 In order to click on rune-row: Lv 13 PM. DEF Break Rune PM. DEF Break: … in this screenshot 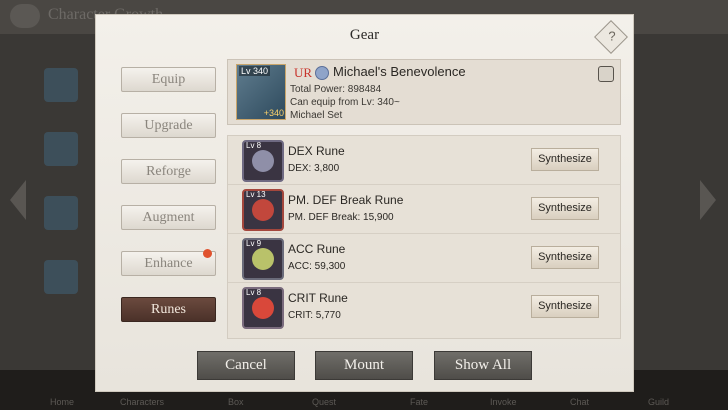, I will do `click(424, 209)`.